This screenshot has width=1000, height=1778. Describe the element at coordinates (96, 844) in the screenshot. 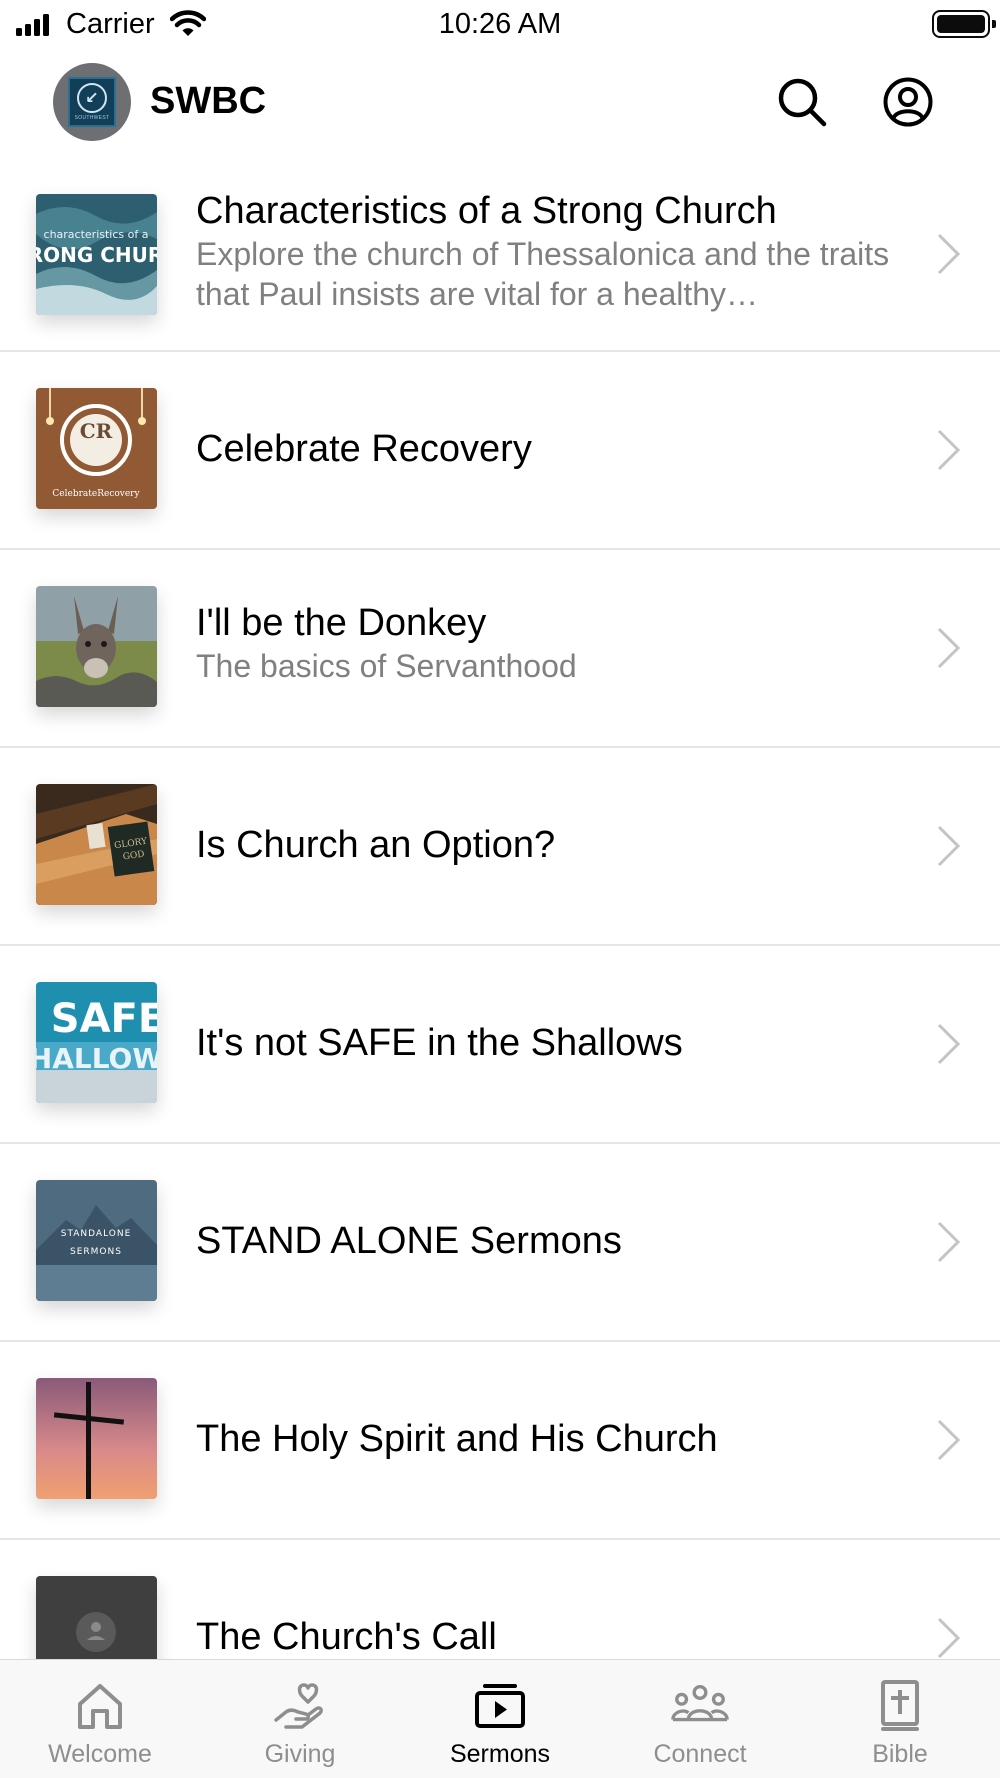

I see `sermon-thumbnail: GLORY GOD` at that location.